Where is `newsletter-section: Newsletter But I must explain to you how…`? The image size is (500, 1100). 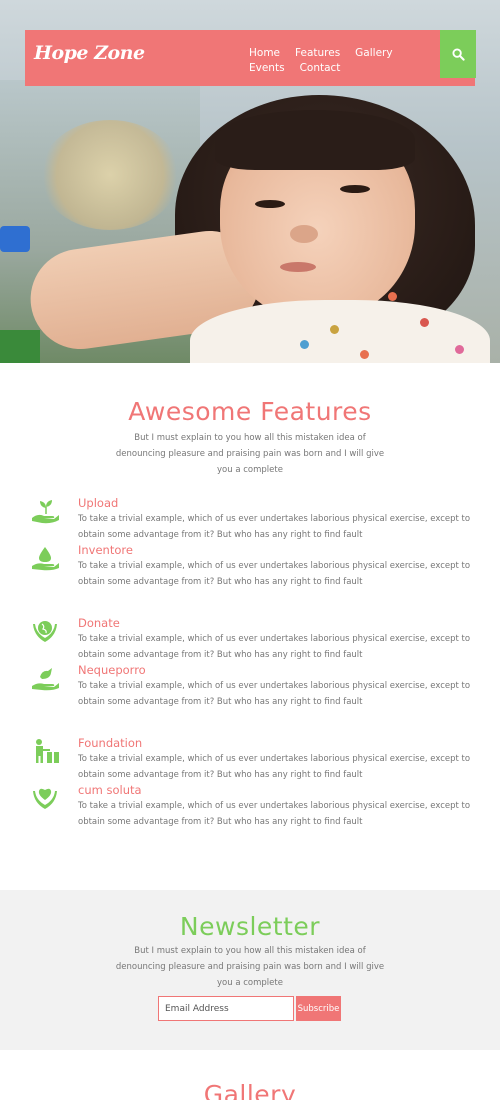
newsletter-section: Newsletter But I must explain to you how… is located at coordinates (250, 970).